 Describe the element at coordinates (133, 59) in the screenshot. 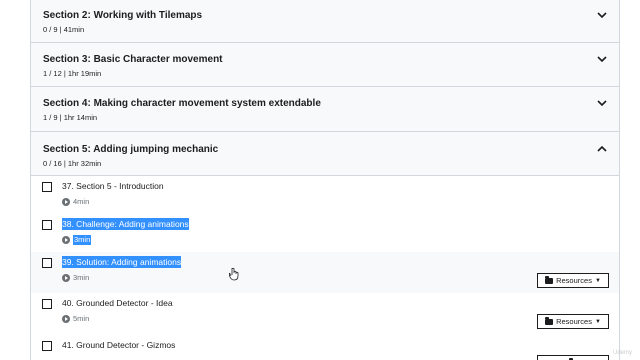

I see `section-title: Section 3: Basic Character movement` at that location.